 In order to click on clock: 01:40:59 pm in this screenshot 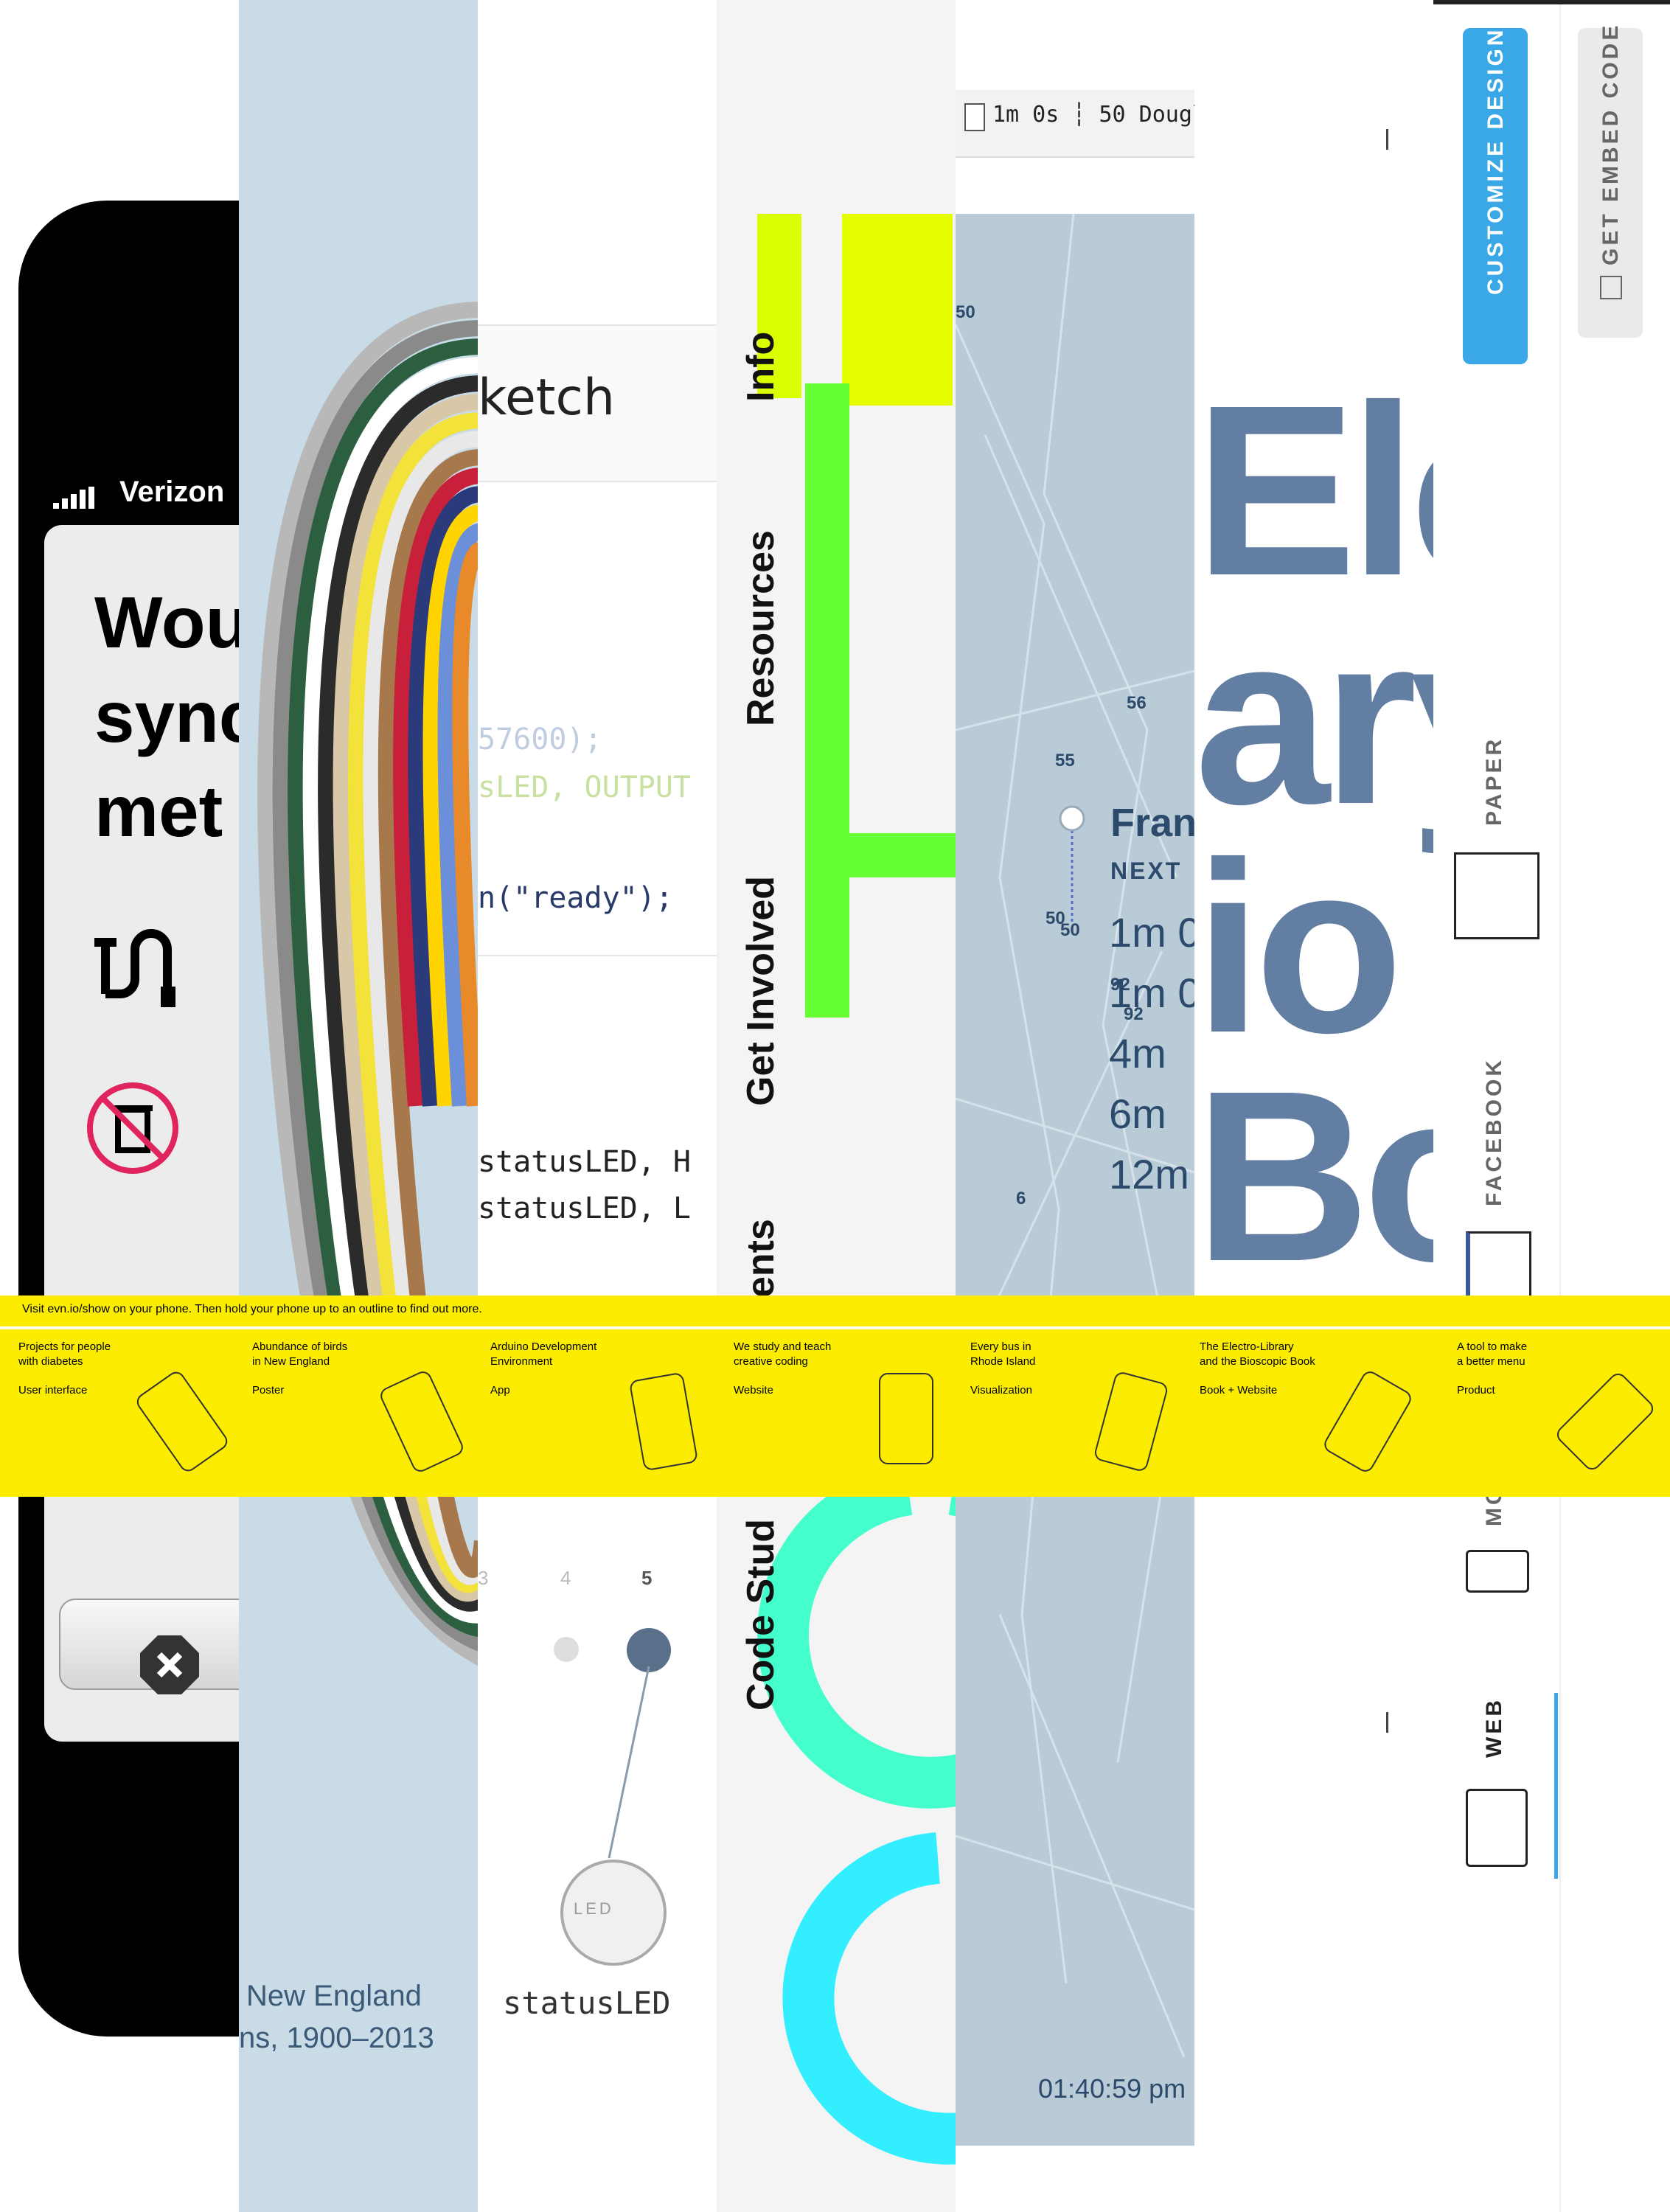, I will do `click(1112, 2088)`.